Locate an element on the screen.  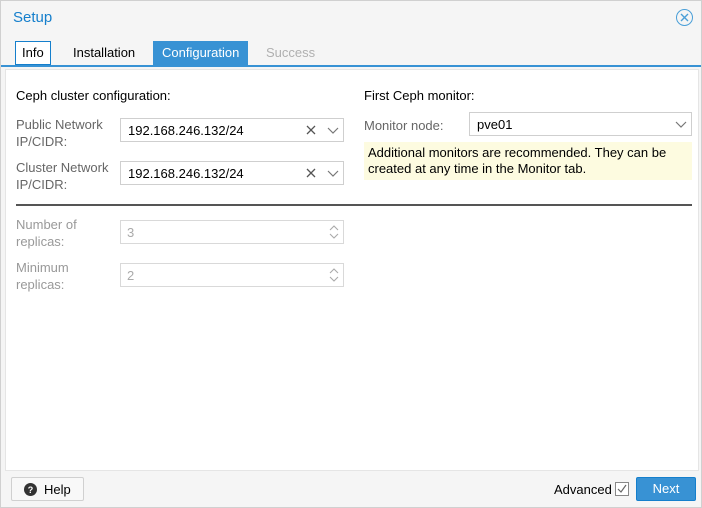
tab-success: Success is located at coordinates (291, 52).